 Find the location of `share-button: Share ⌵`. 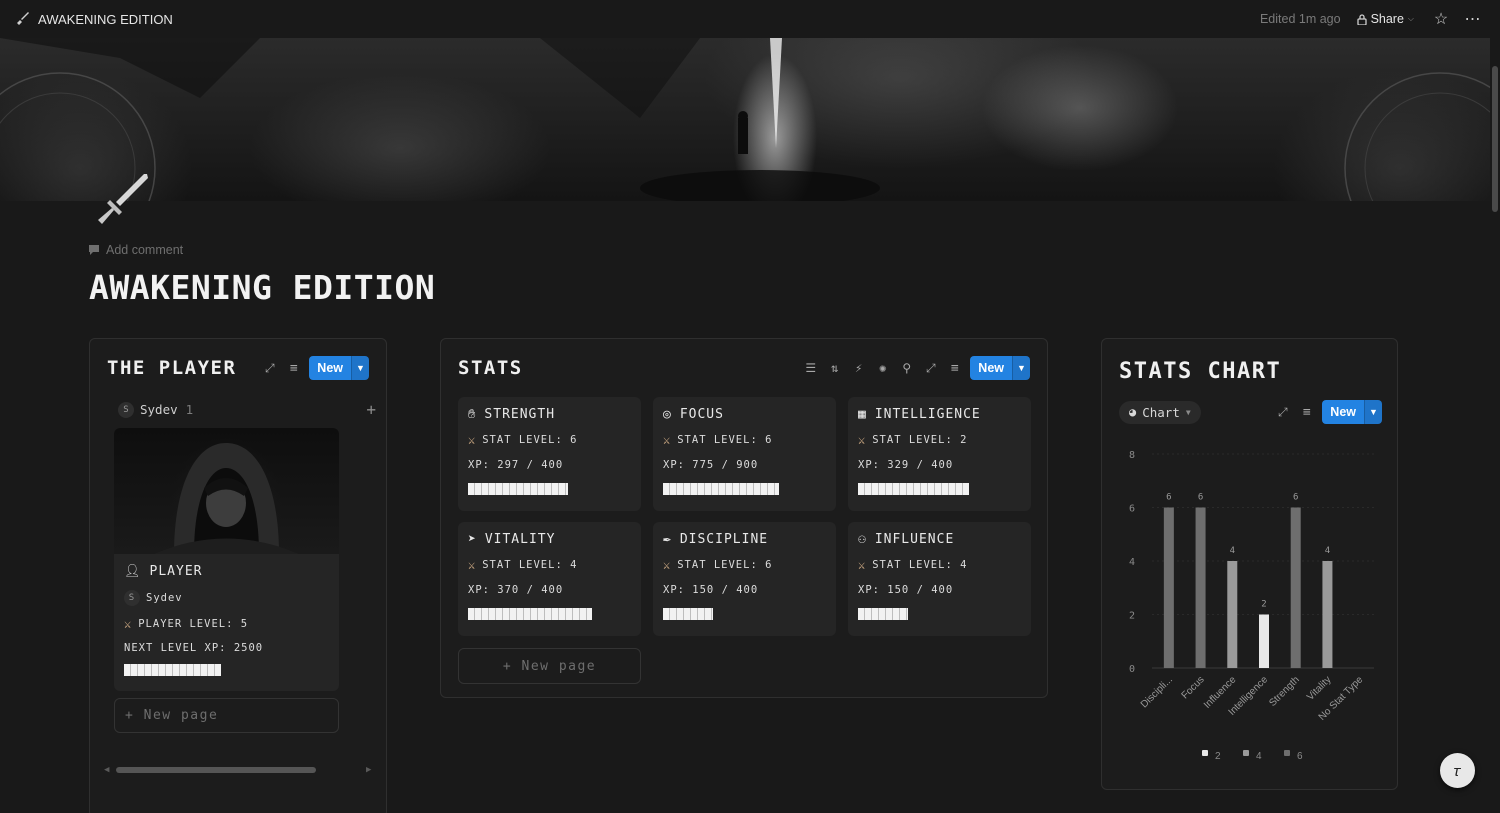

share-button: Share ⌵ is located at coordinates (1385, 19).